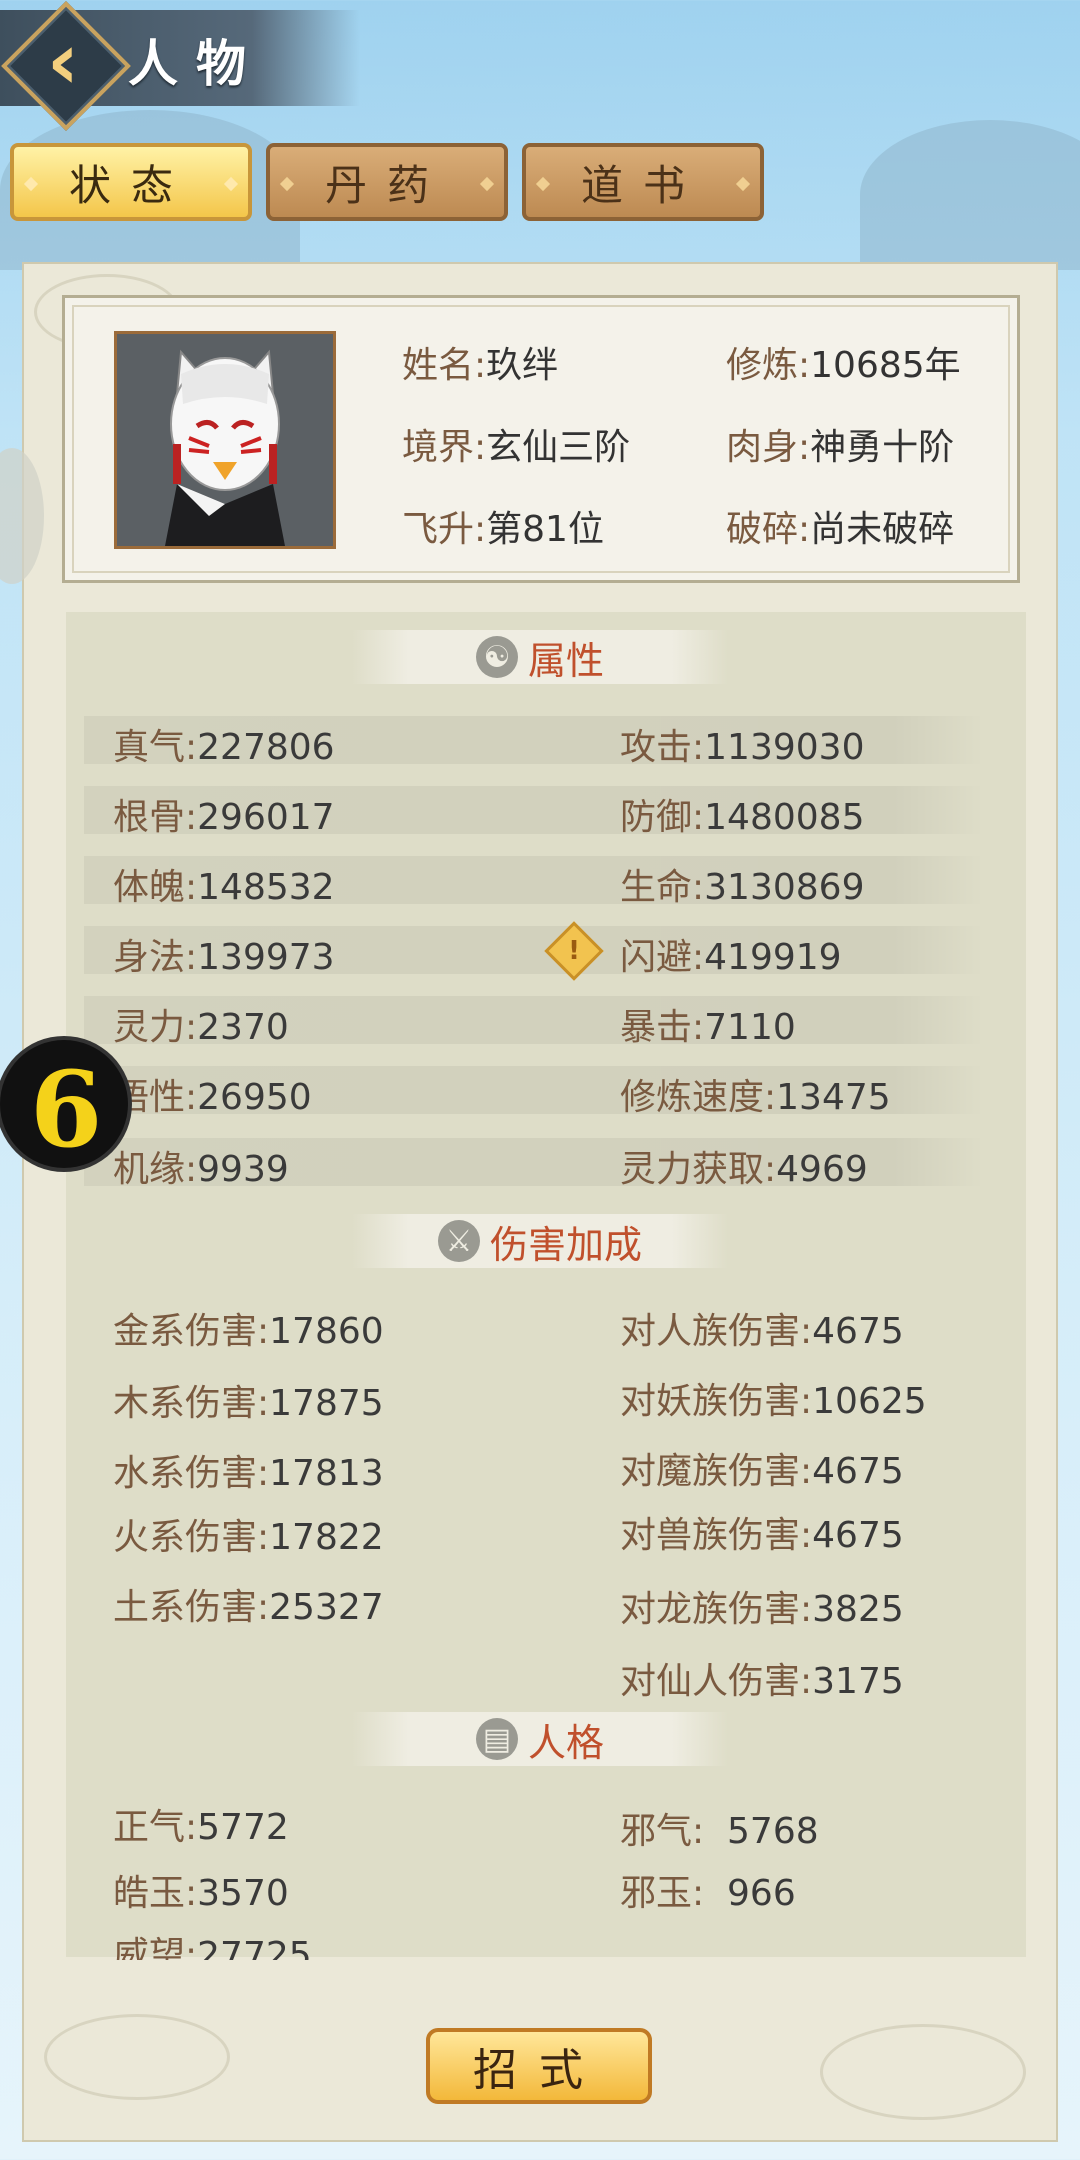 The width and height of the screenshot is (1080, 2160). I want to click on section-title-damage: ⚔ 伤害加成, so click(540, 1241).